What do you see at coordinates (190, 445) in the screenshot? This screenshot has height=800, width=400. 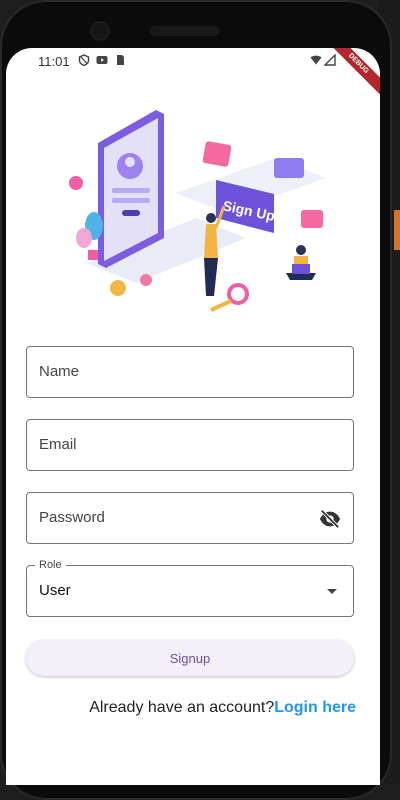 I see `email-field: Email` at bounding box center [190, 445].